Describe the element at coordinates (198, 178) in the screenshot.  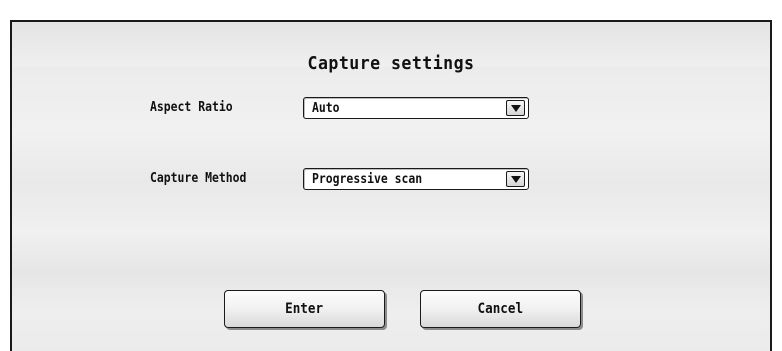
I see `capture-method-label: Capture Method` at that location.